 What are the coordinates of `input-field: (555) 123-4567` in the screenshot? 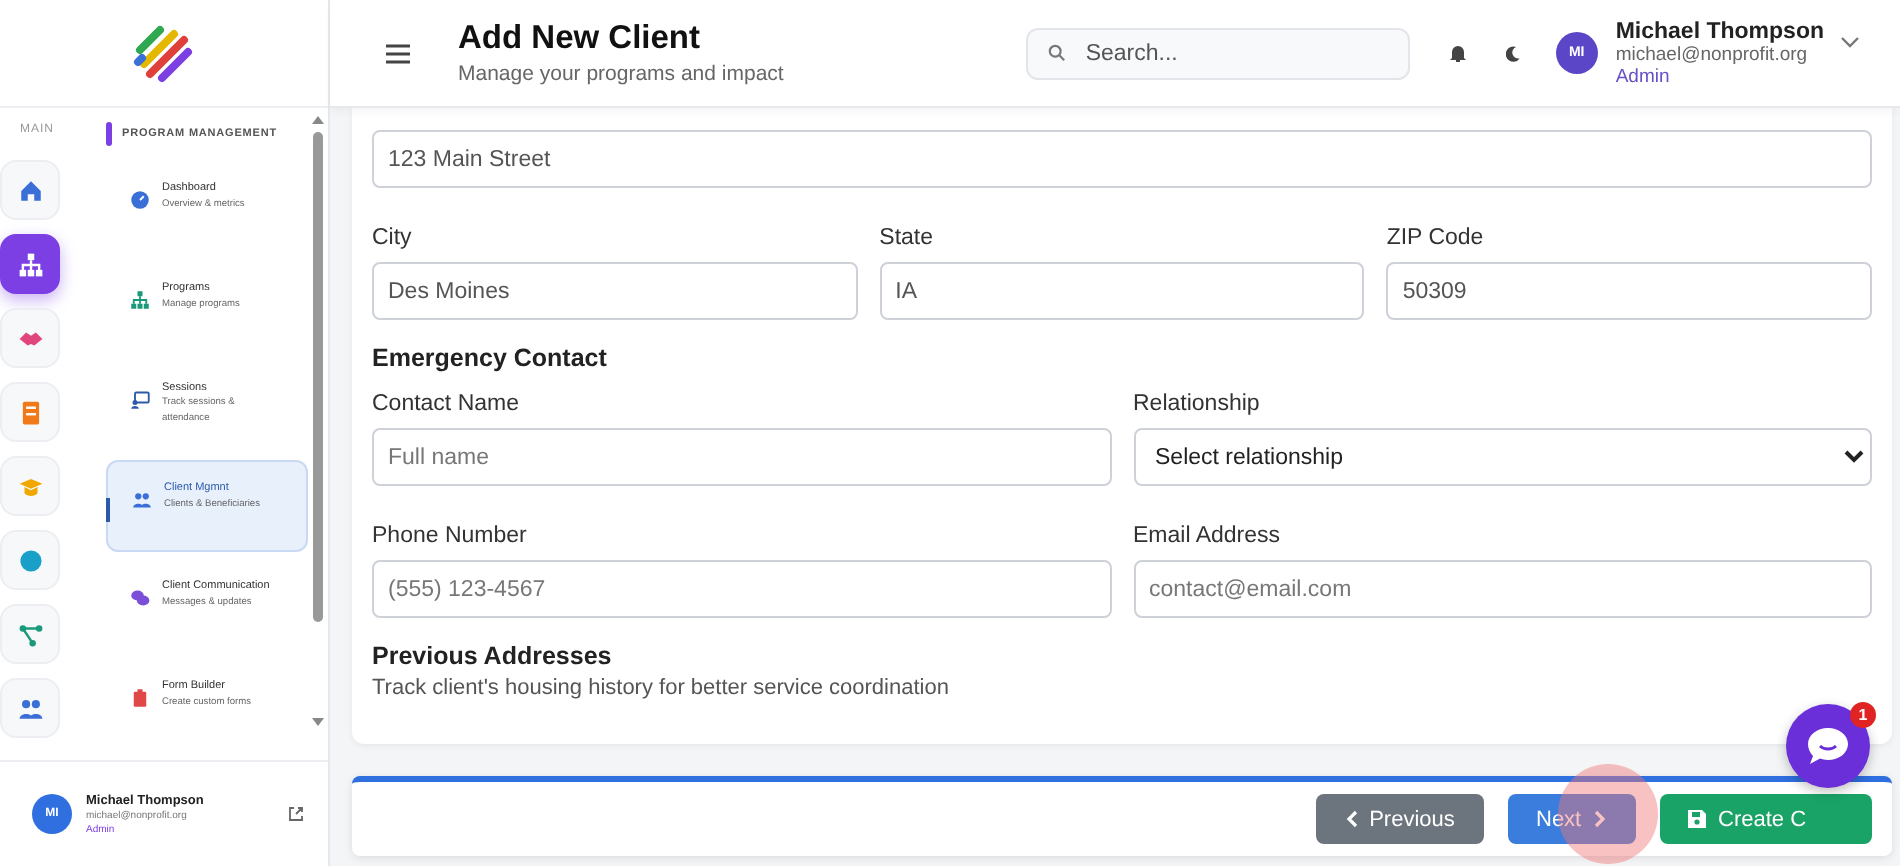 It's located at (741, 589).